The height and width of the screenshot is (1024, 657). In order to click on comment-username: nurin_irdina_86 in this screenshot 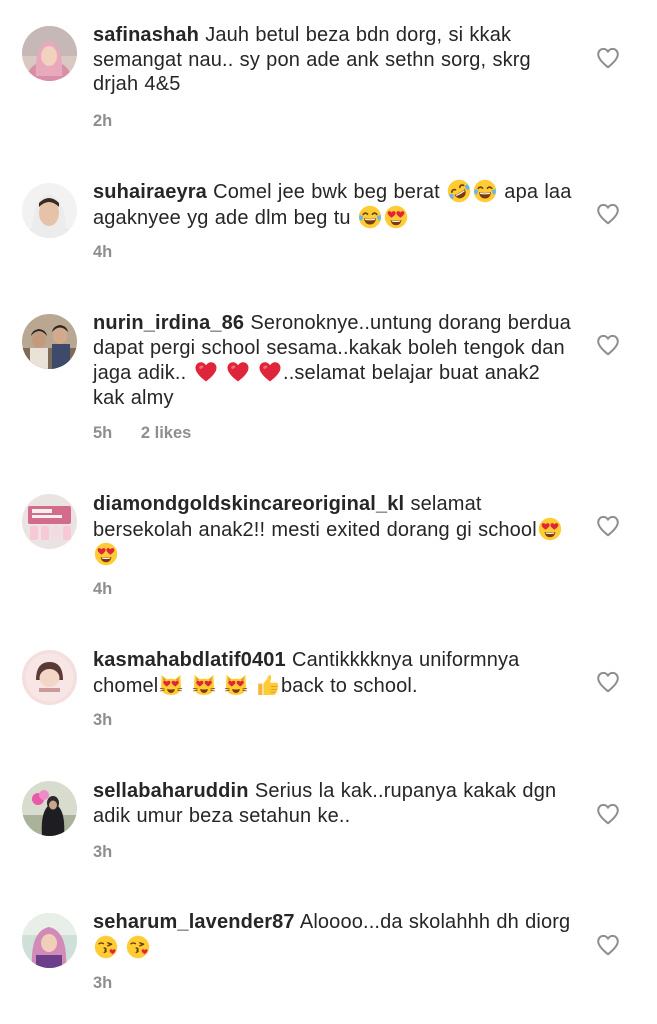, I will do `click(168, 323)`.